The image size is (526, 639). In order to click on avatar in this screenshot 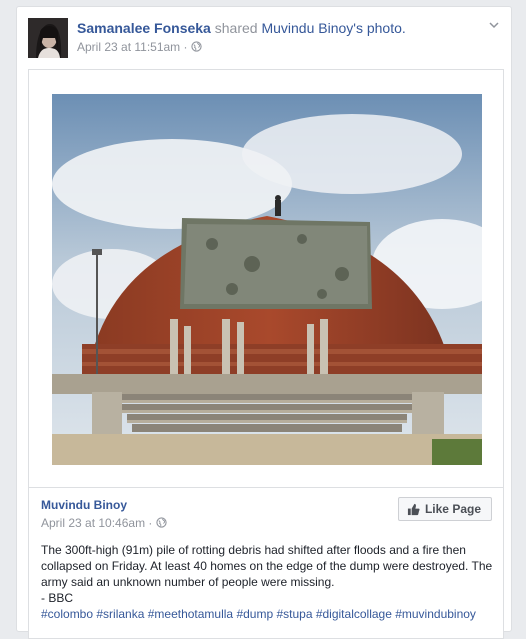, I will do `click(48, 38)`.